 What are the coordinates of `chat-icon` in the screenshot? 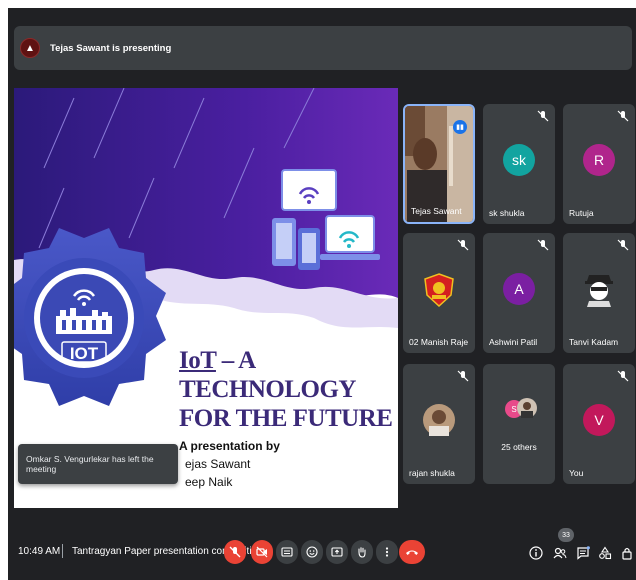 It's located at (583, 553).